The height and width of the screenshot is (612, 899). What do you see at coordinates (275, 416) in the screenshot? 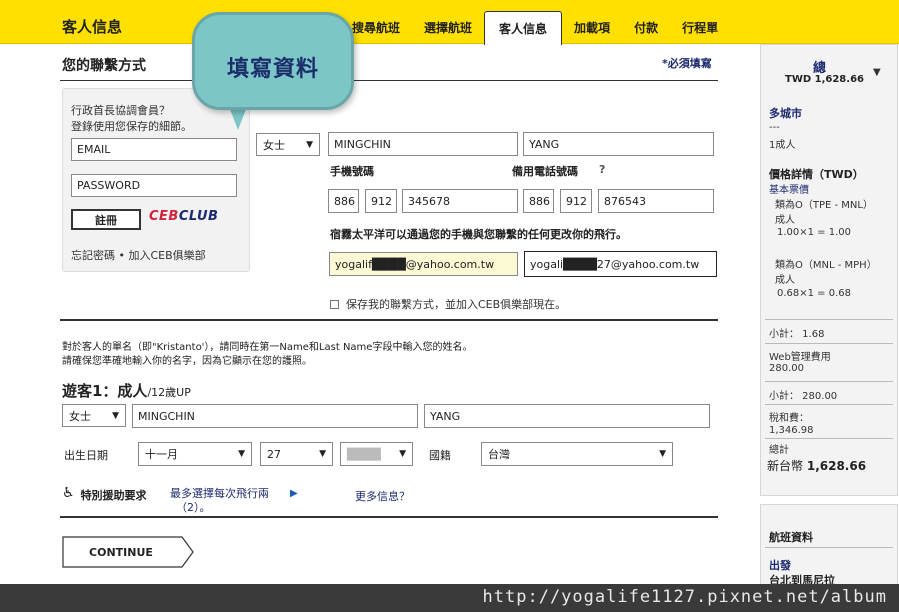
I see `passenger-first-name-input: MINGCHIN` at bounding box center [275, 416].